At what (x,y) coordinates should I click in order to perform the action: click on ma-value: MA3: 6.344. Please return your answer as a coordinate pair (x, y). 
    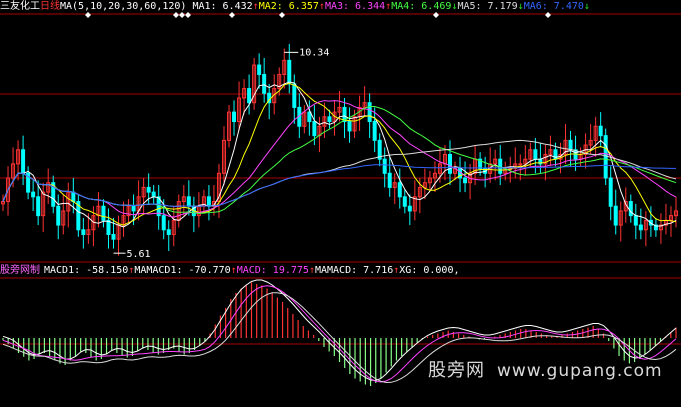
    Looking at the image, I should click on (355, 6).